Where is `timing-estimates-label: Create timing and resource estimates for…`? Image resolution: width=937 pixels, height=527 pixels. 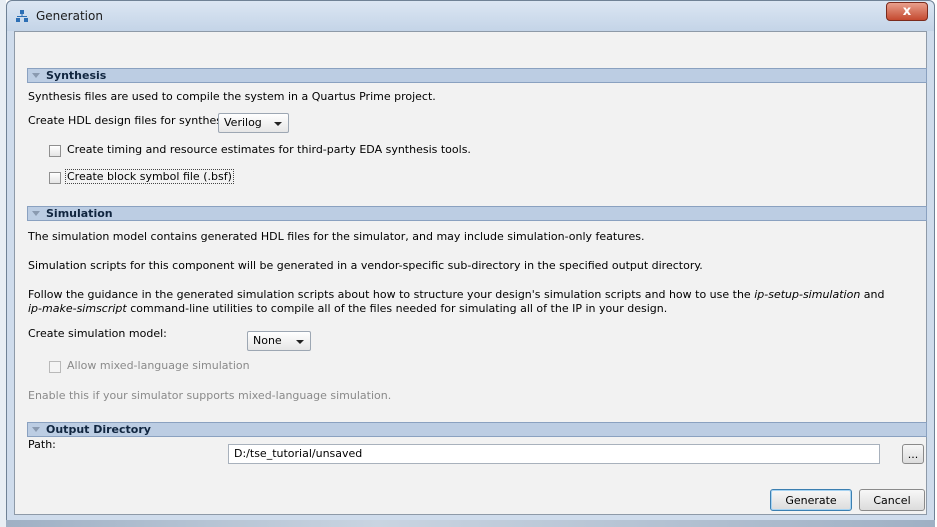
timing-estimates-label: Create timing and resource estimates for… is located at coordinates (269, 149).